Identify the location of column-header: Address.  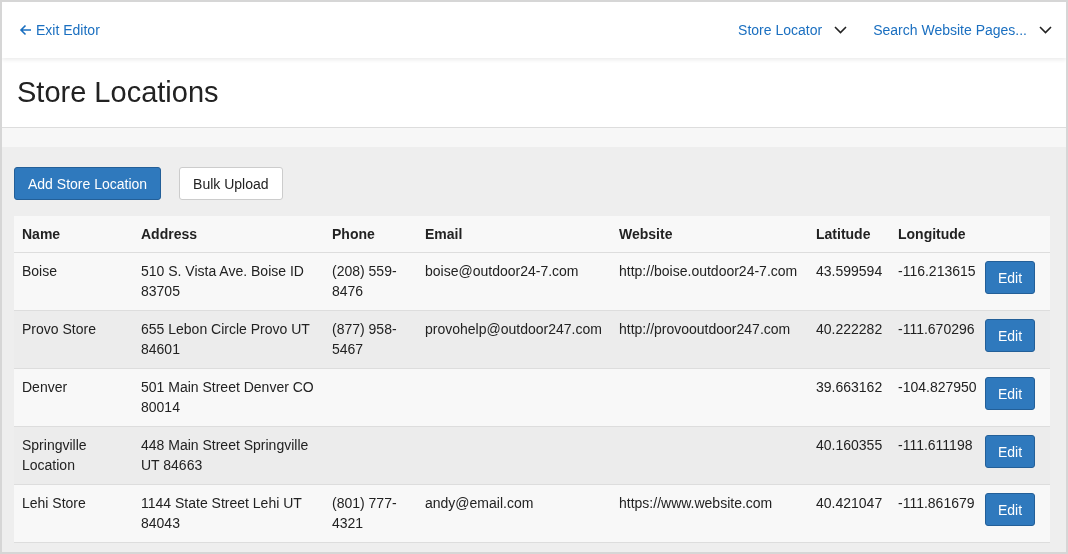
(228, 234).